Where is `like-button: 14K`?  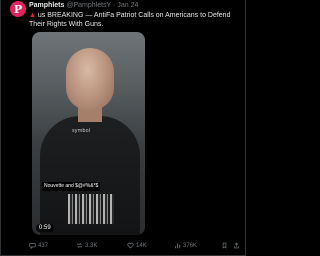 like-button: 14K is located at coordinates (137, 245).